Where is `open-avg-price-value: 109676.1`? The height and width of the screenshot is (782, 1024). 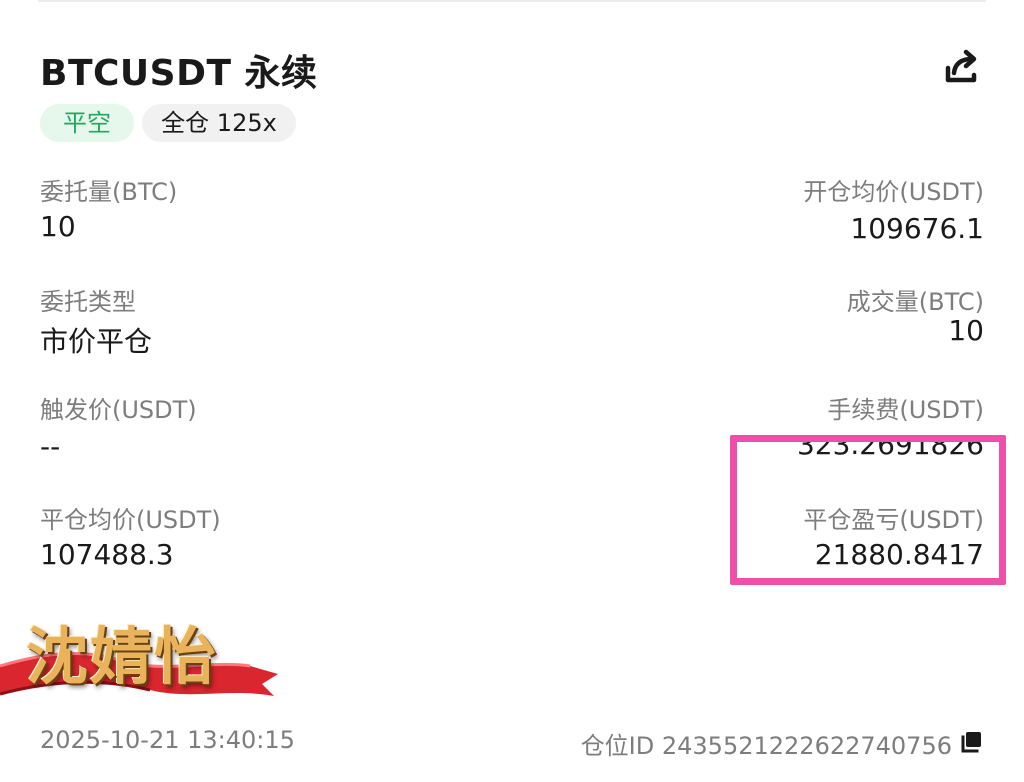
open-avg-price-value: 109676.1 is located at coordinates (917, 228).